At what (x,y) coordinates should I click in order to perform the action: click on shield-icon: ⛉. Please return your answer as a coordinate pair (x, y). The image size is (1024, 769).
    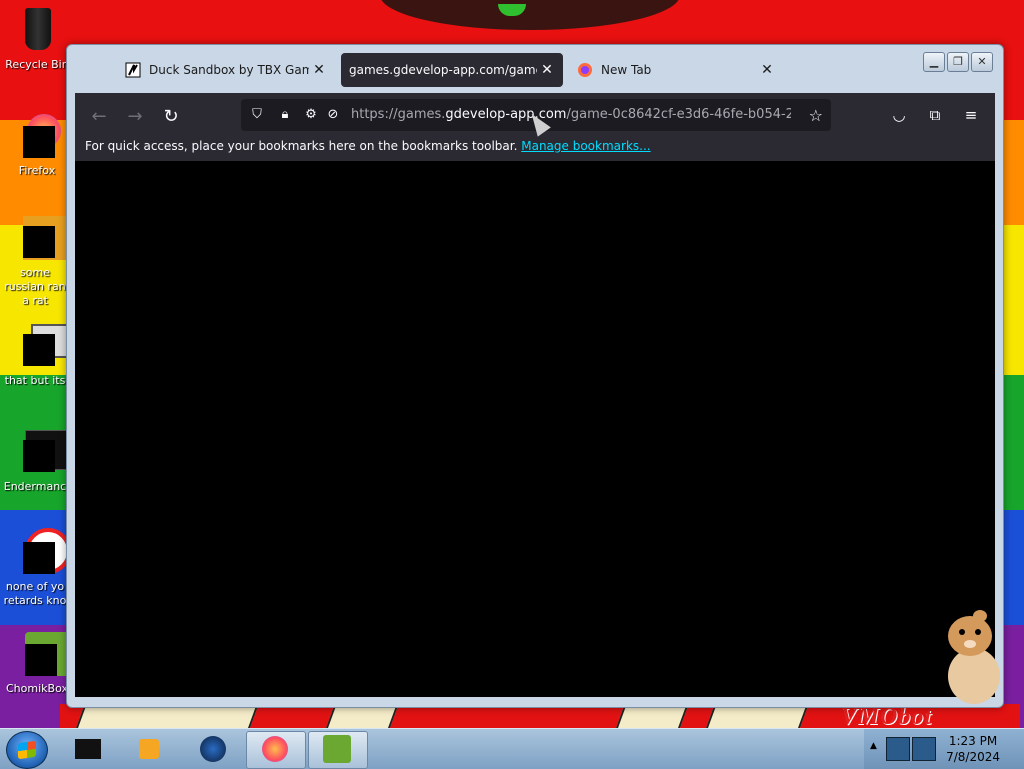
    Looking at the image, I should click on (257, 115).